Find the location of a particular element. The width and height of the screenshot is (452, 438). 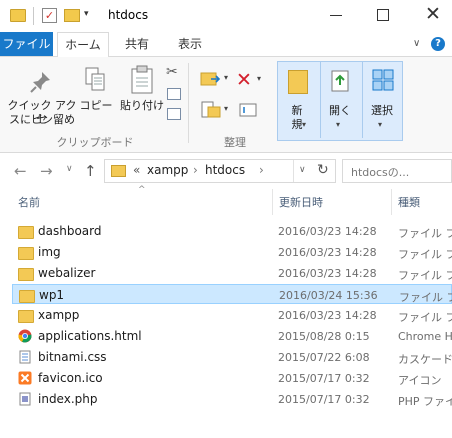

move-to-dropdown-icon: ▾ is located at coordinates (226, 77).